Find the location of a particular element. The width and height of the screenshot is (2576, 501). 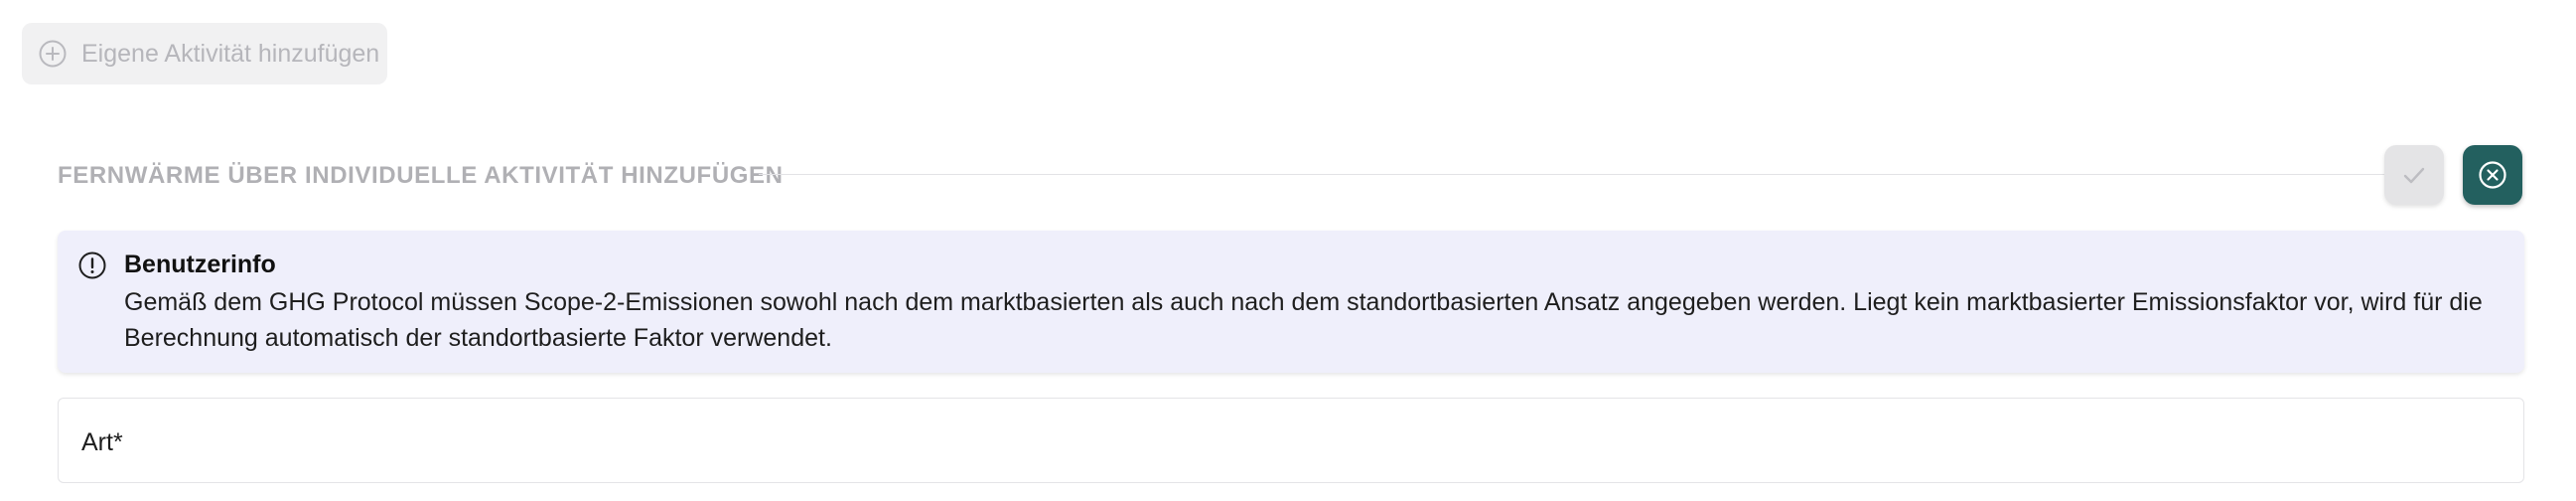

close-circle-icon is located at coordinates (2492, 175).